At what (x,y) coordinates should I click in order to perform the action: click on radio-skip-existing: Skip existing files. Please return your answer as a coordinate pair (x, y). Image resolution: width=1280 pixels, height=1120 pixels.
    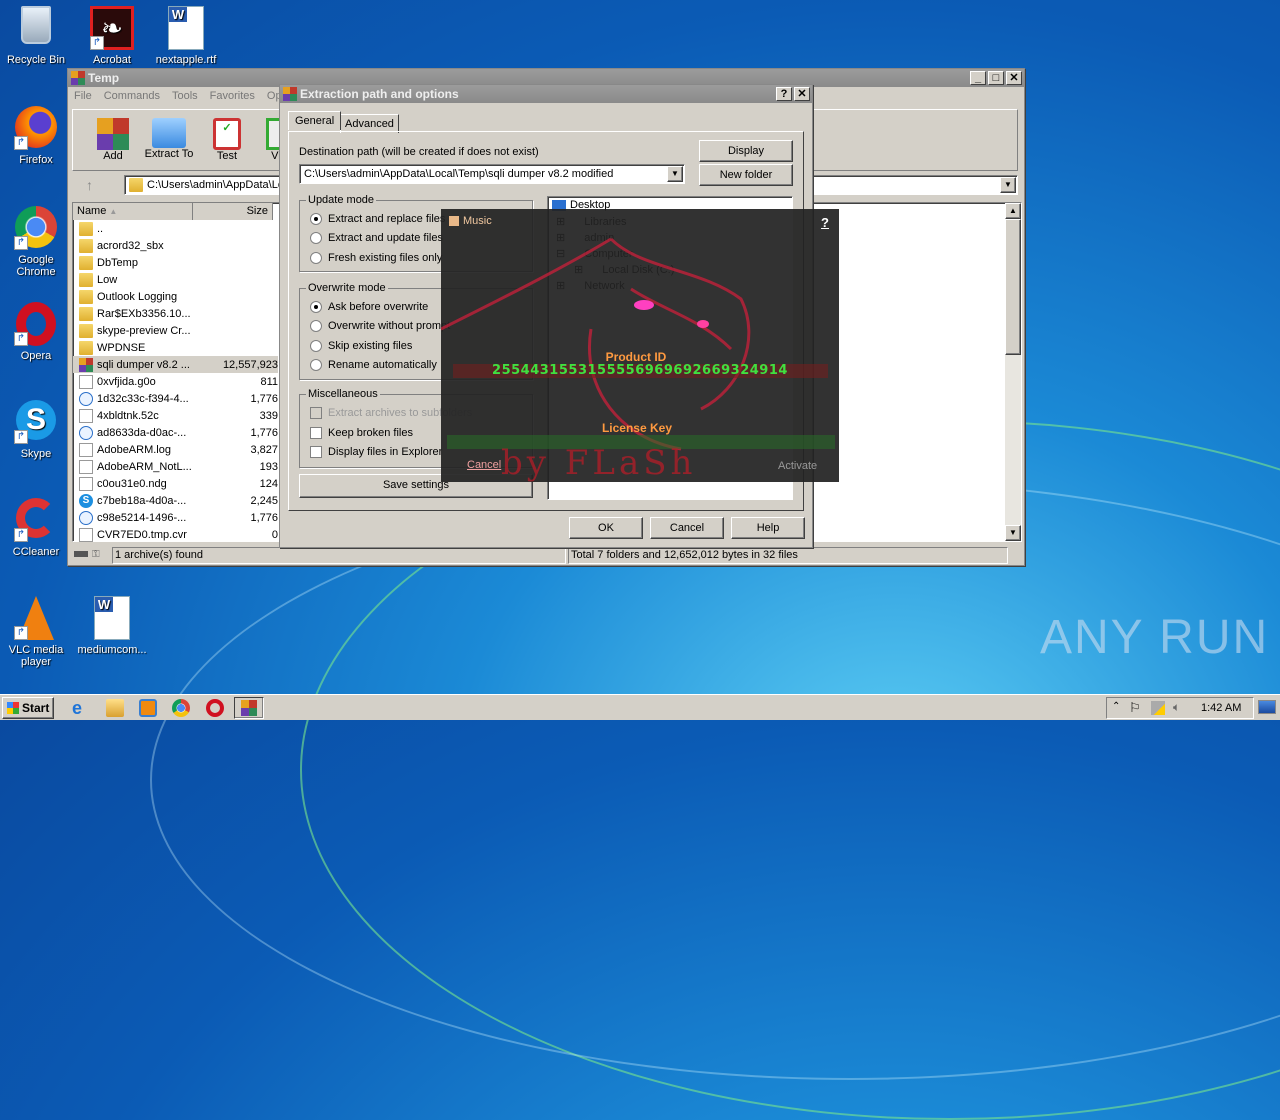
    Looking at the image, I should click on (361, 346).